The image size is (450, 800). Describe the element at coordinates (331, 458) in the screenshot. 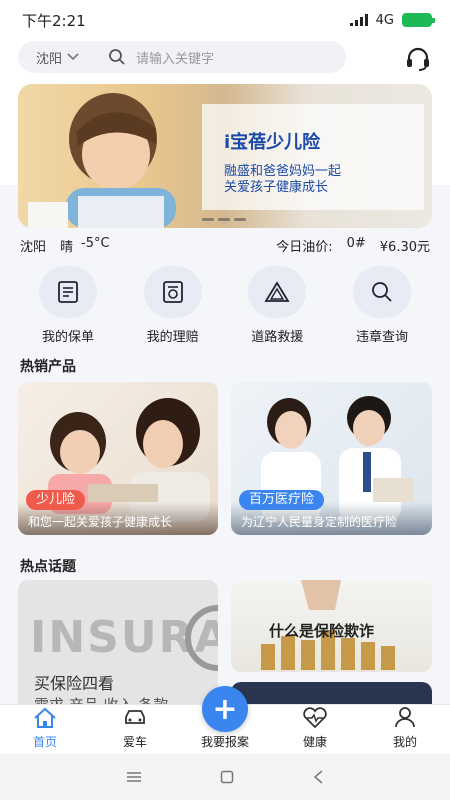

I see `product-card-medical: 百万医疗险 为辽宁人民量身定制的医疗险` at that location.